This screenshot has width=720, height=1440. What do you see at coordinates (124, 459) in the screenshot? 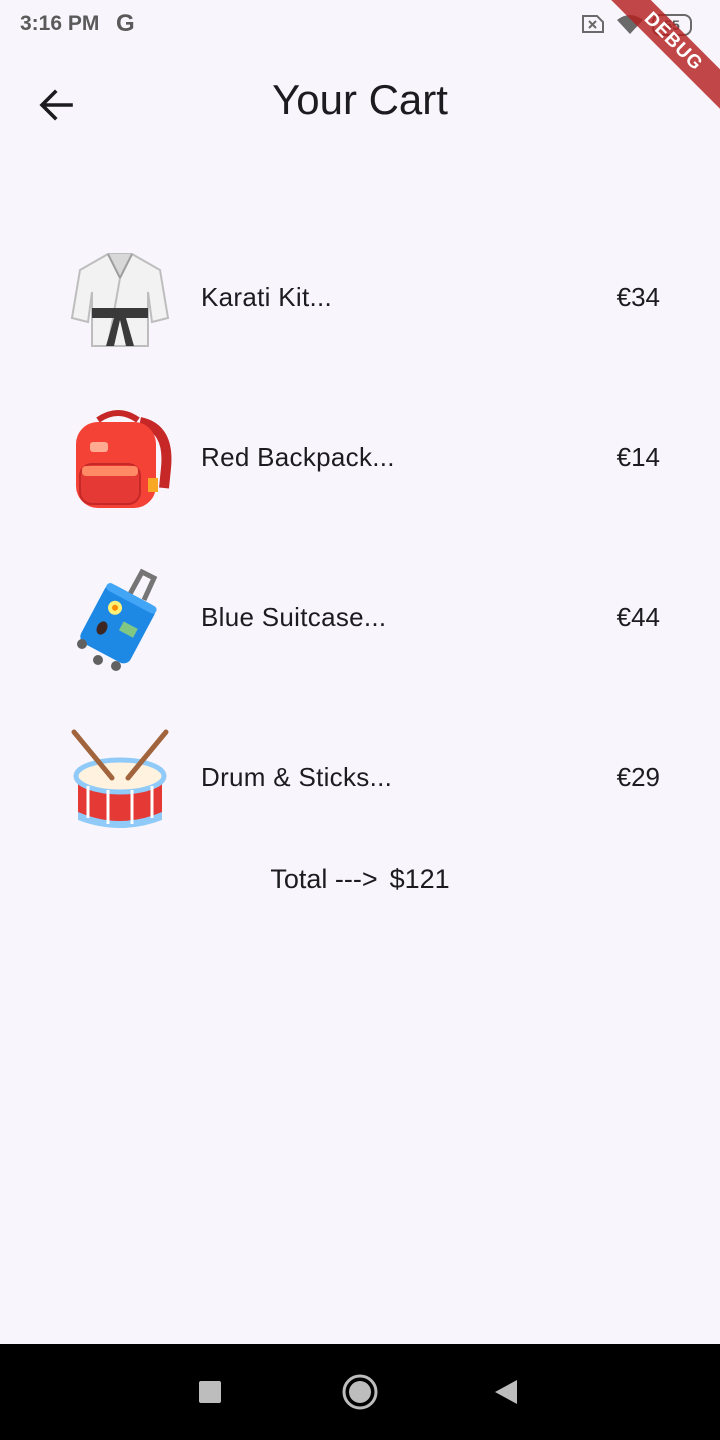
I see `backpack-icon` at bounding box center [124, 459].